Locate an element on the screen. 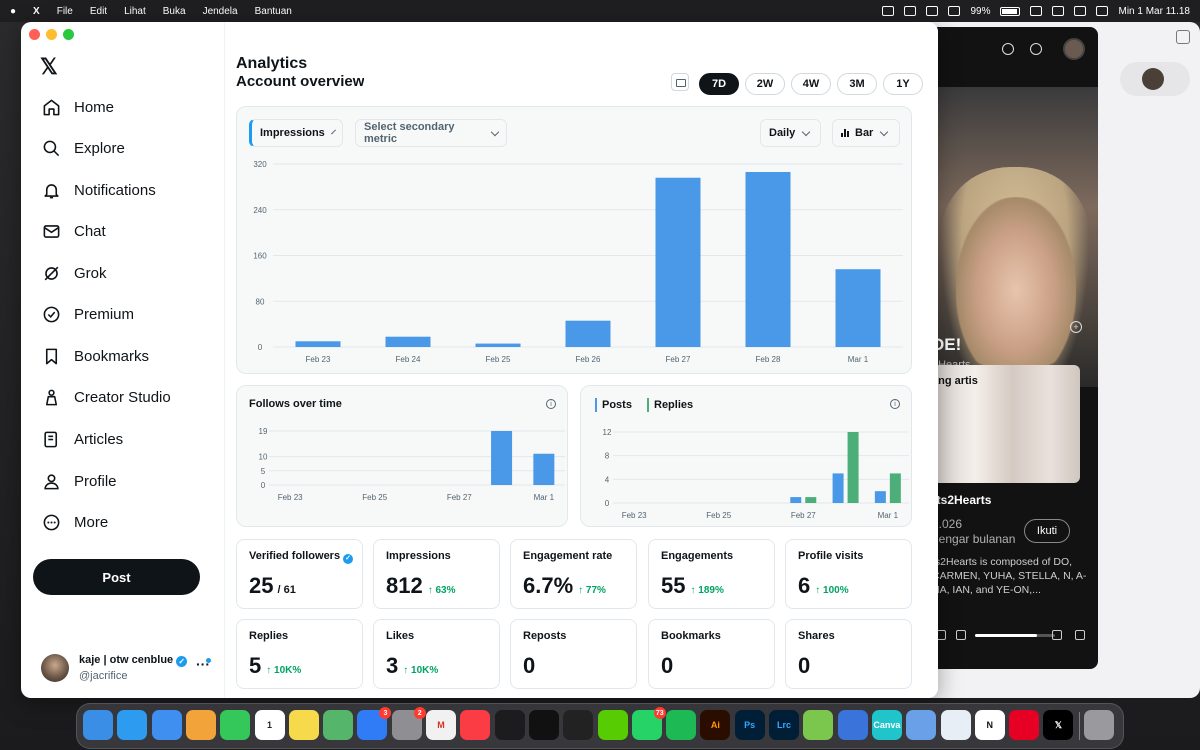 This screenshot has height=750, width=1200. tab-3m: 3M is located at coordinates (857, 84).